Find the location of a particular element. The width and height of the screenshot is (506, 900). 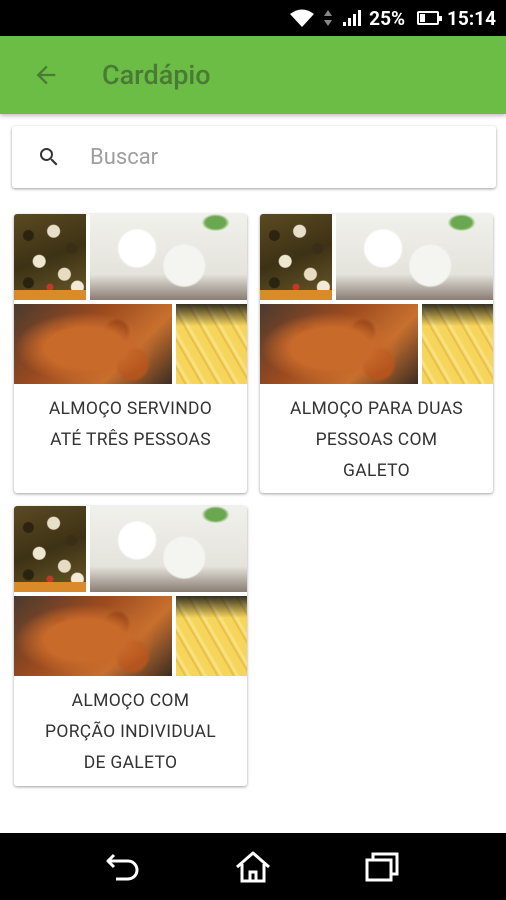

page-title: Cardápio is located at coordinates (156, 75).